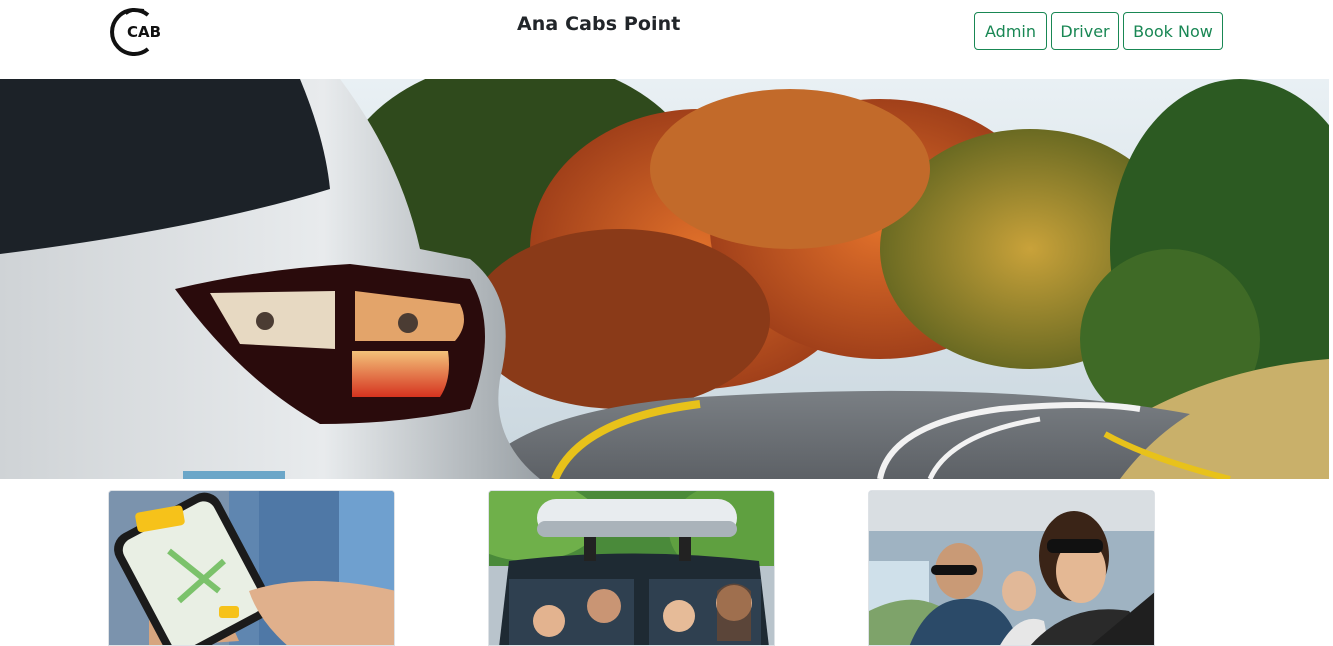  Describe the element at coordinates (631, 568) in the screenshot. I see `card-image-family-car` at that location.